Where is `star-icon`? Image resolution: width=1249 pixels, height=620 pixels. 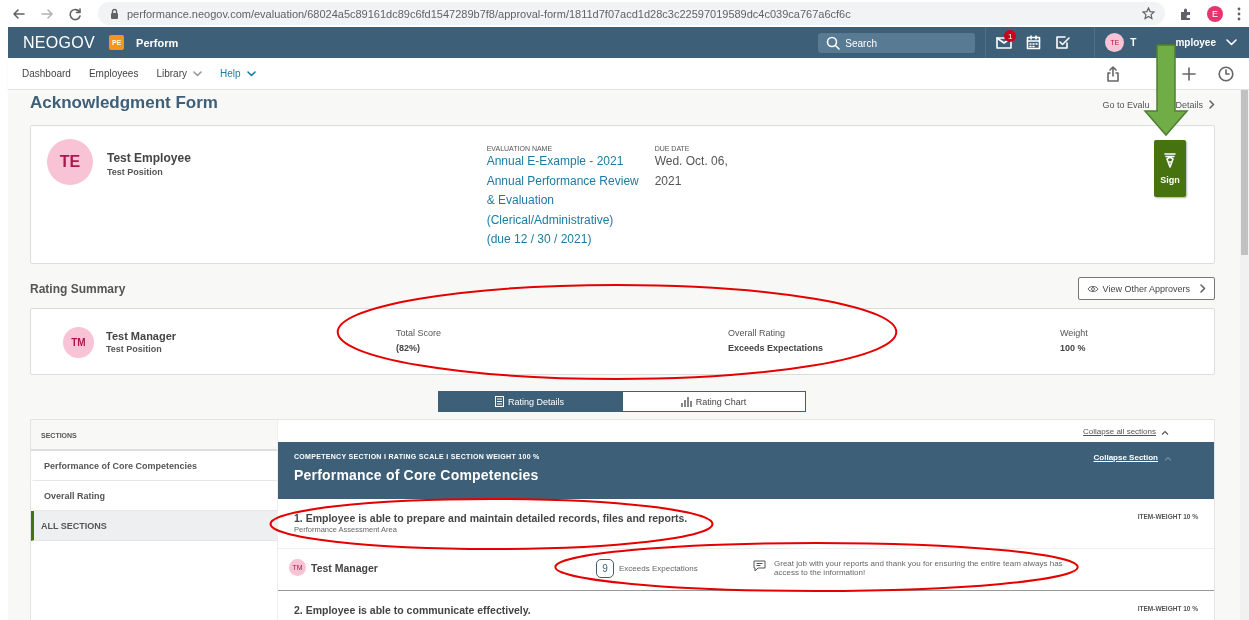
star-icon is located at coordinates (1148, 13).